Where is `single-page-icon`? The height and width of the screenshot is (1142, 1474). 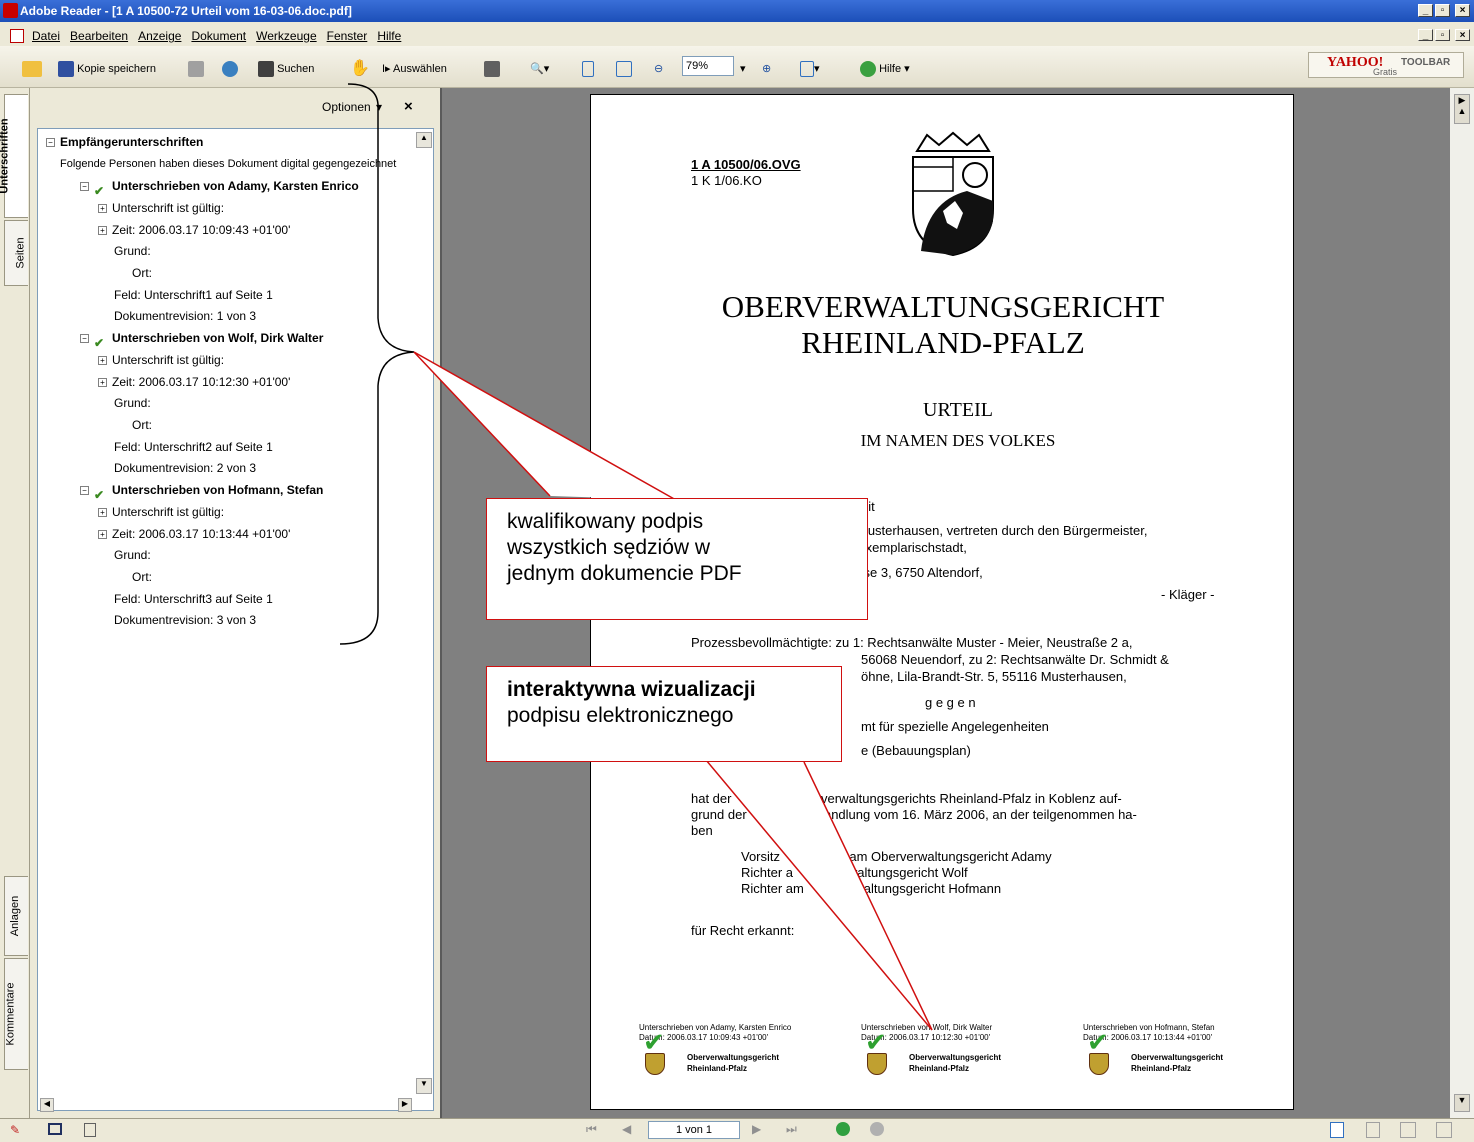
single-page-icon is located at coordinates (1337, 1130).